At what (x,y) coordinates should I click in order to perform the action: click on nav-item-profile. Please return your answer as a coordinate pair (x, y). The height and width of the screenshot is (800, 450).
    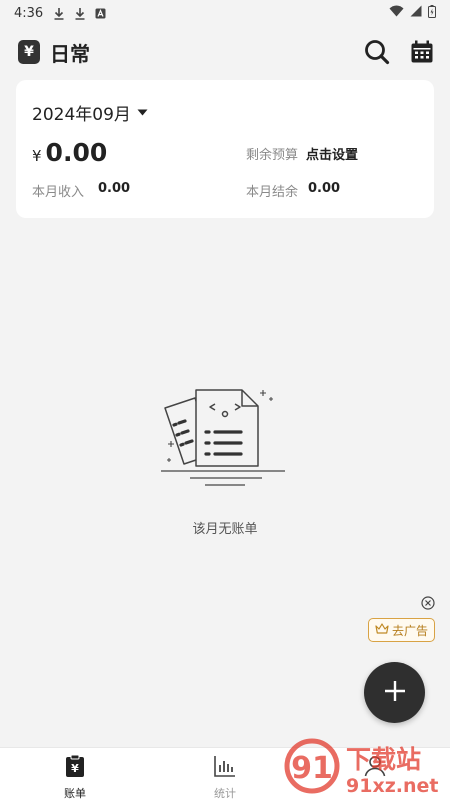
    Looking at the image, I should click on (375, 774).